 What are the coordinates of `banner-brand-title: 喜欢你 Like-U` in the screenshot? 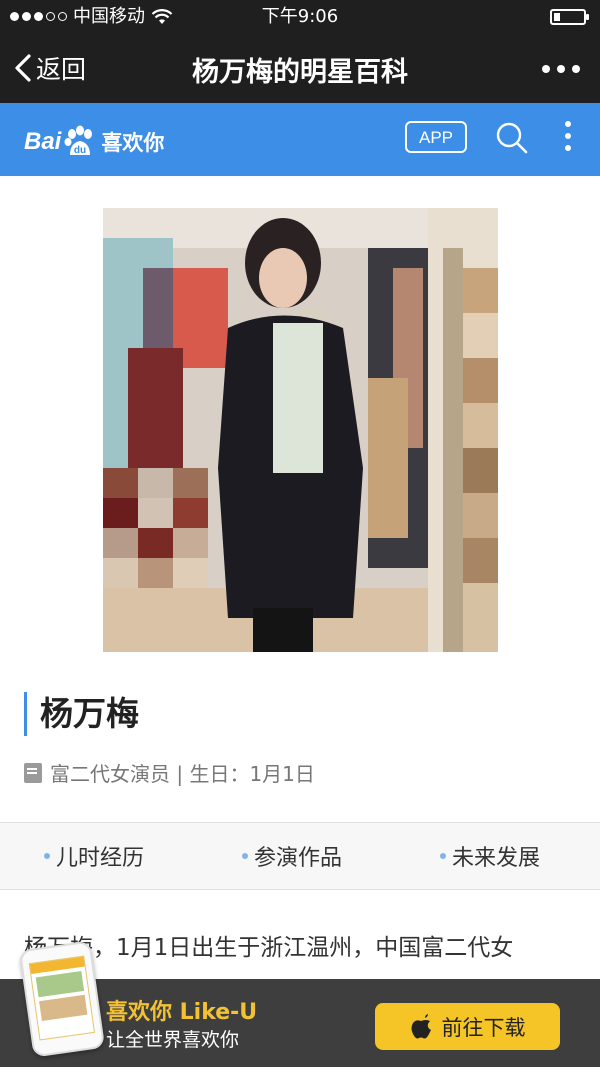 It's located at (182, 1012).